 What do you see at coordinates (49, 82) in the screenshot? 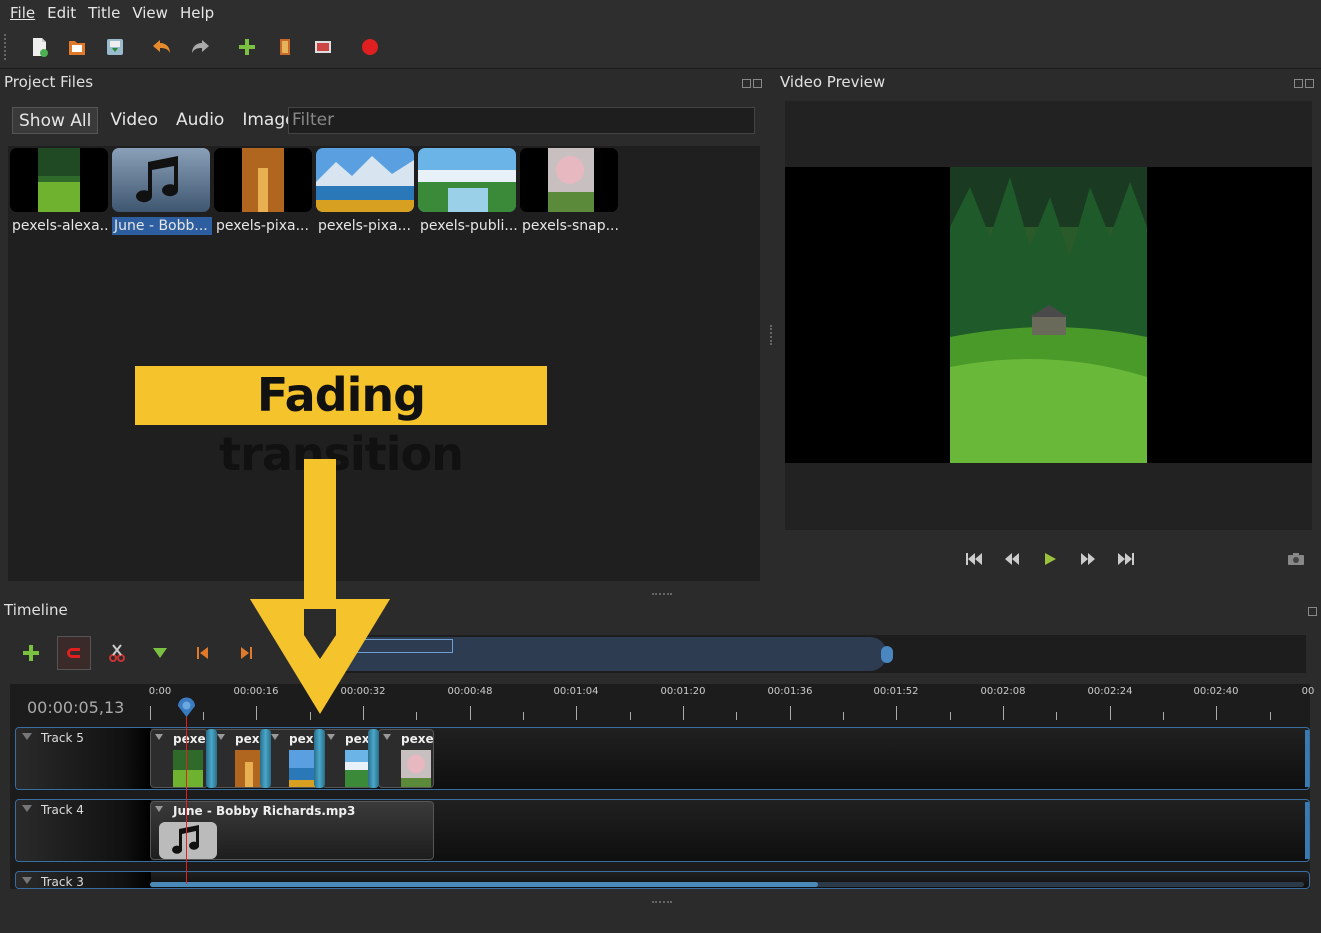
I see `project-files-title: Project Files` at bounding box center [49, 82].